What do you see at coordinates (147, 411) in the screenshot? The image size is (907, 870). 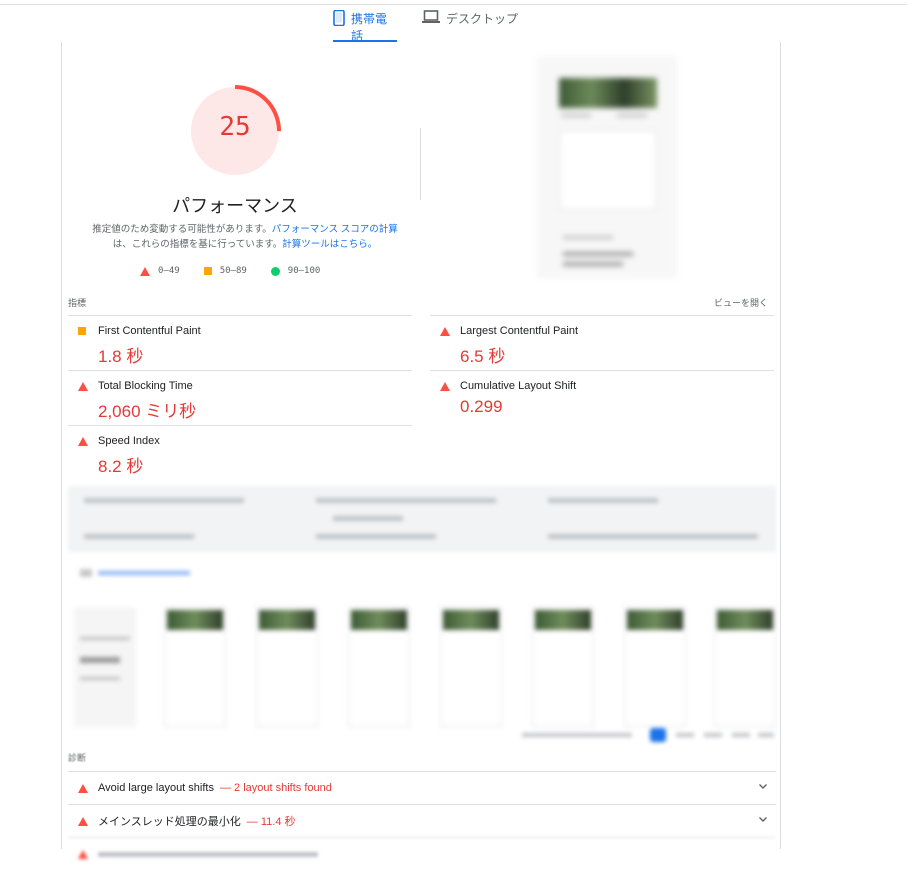 I see `metric-value: 2,060 ミリ秒` at bounding box center [147, 411].